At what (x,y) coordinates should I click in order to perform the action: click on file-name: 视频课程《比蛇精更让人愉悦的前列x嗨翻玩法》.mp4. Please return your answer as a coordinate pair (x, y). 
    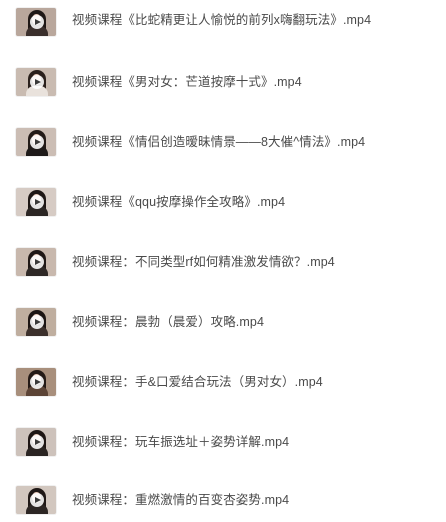
    Looking at the image, I should click on (222, 20).